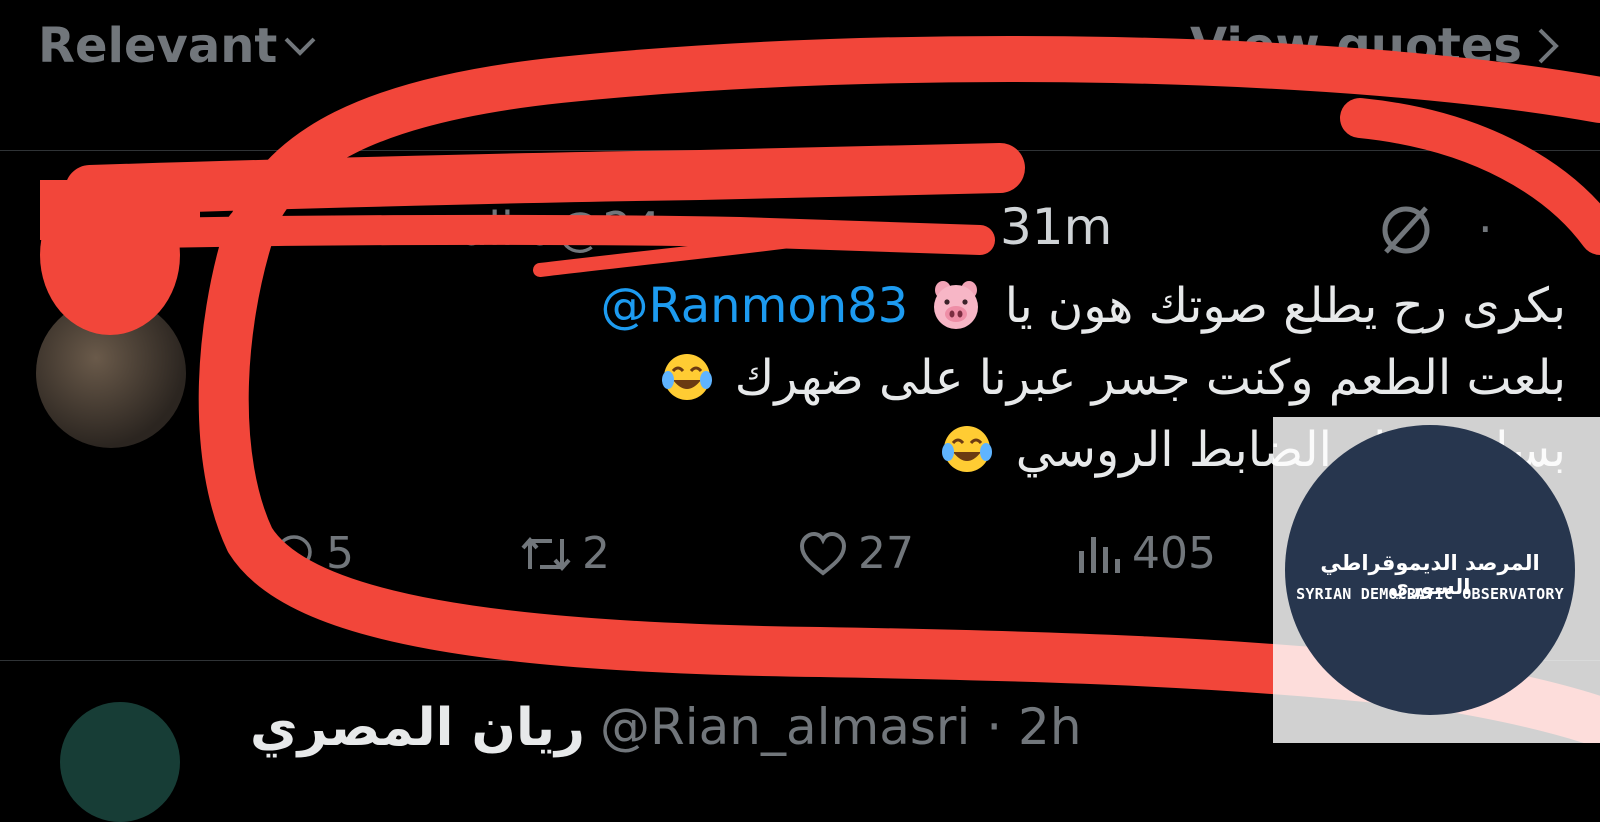 Image resolution: width=1600 pixels, height=822 pixels. What do you see at coordinates (596, 553) in the screenshot?
I see `repost-count: 2` at bounding box center [596, 553].